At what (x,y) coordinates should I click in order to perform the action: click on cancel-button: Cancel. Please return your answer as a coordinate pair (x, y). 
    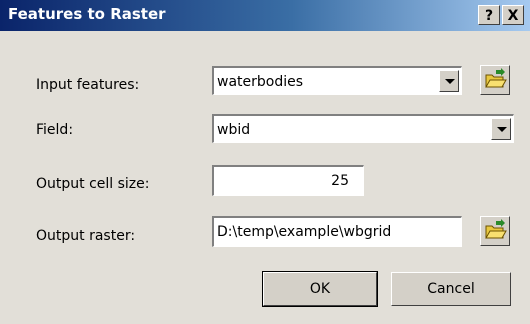
    Looking at the image, I should click on (451, 289).